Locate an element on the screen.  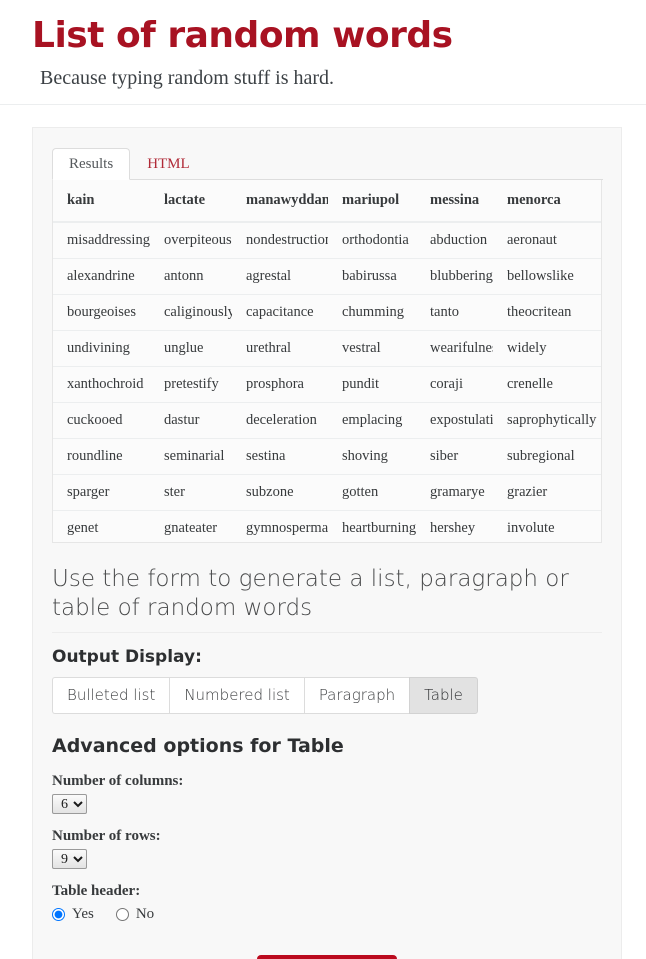
rows-select: 9 is located at coordinates (69, 859).